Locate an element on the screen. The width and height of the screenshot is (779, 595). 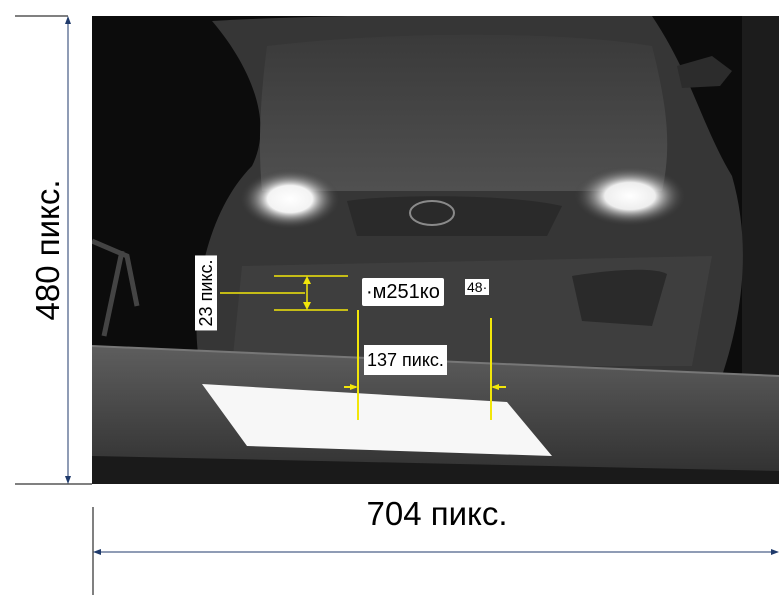
license-plate-number: ·м251ко is located at coordinates (403, 292).